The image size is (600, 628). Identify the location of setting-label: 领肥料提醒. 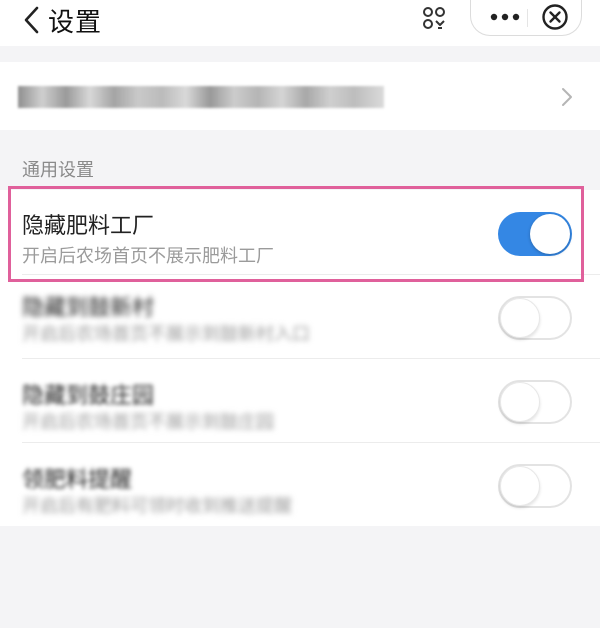
(77, 480).